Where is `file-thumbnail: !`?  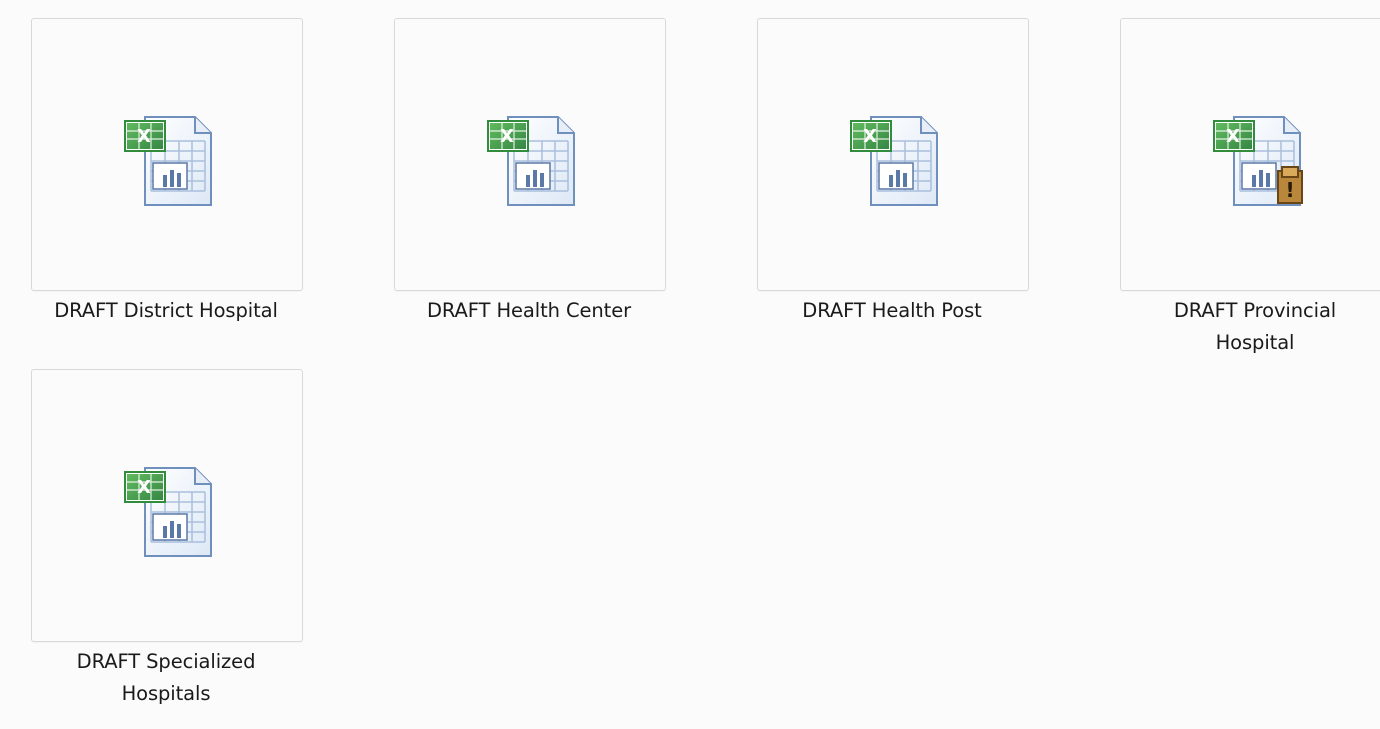 file-thumbnail: ! is located at coordinates (1250, 154).